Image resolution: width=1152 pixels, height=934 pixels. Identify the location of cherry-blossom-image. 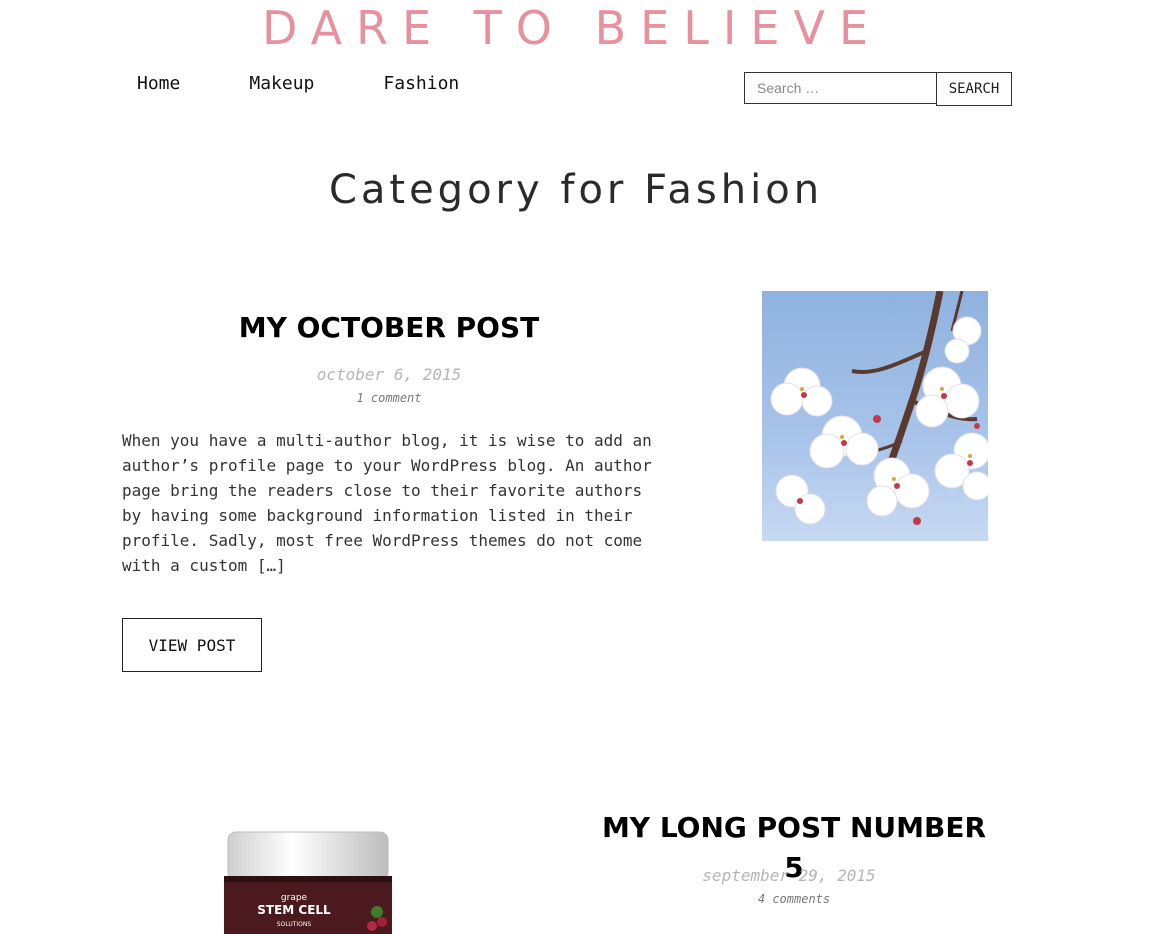
(875, 416).